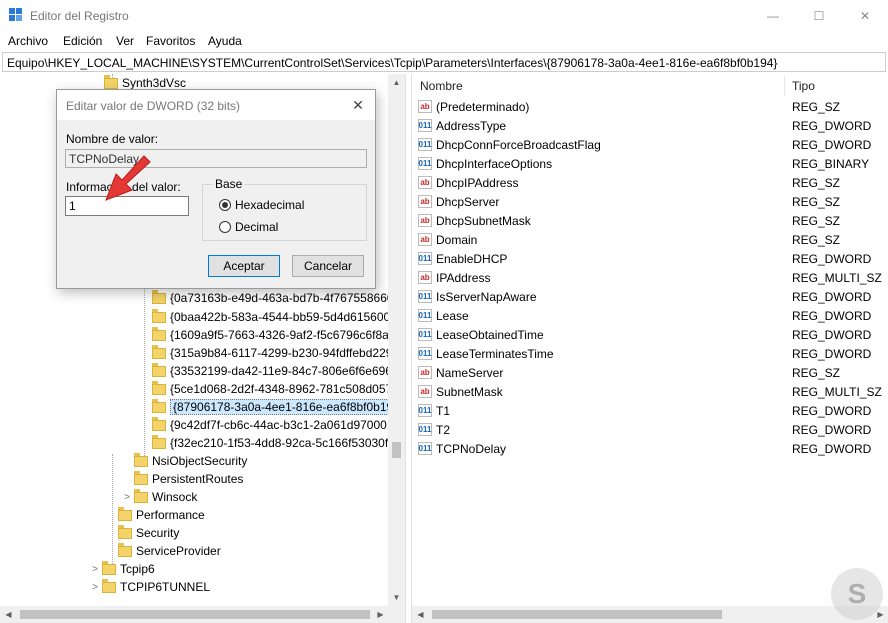 The width and height of the screenshot is (888, 623). I want to click on scroll-down-icon: ▼, so click(396, 597).